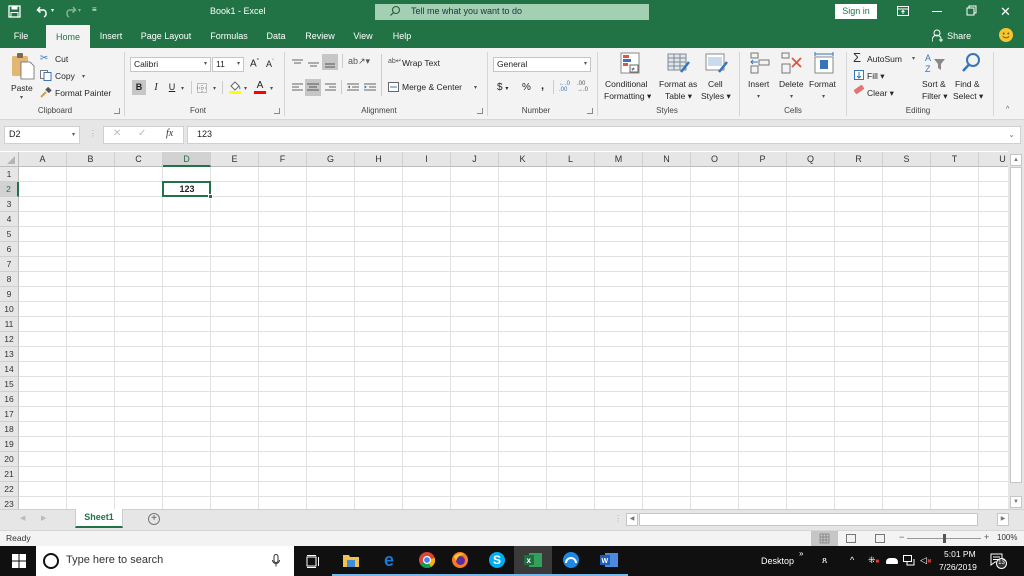 Image resolution: width=1024 pixels, height=576 pixels. I want to click on currency-button: $ ▾, so click(502, 87).